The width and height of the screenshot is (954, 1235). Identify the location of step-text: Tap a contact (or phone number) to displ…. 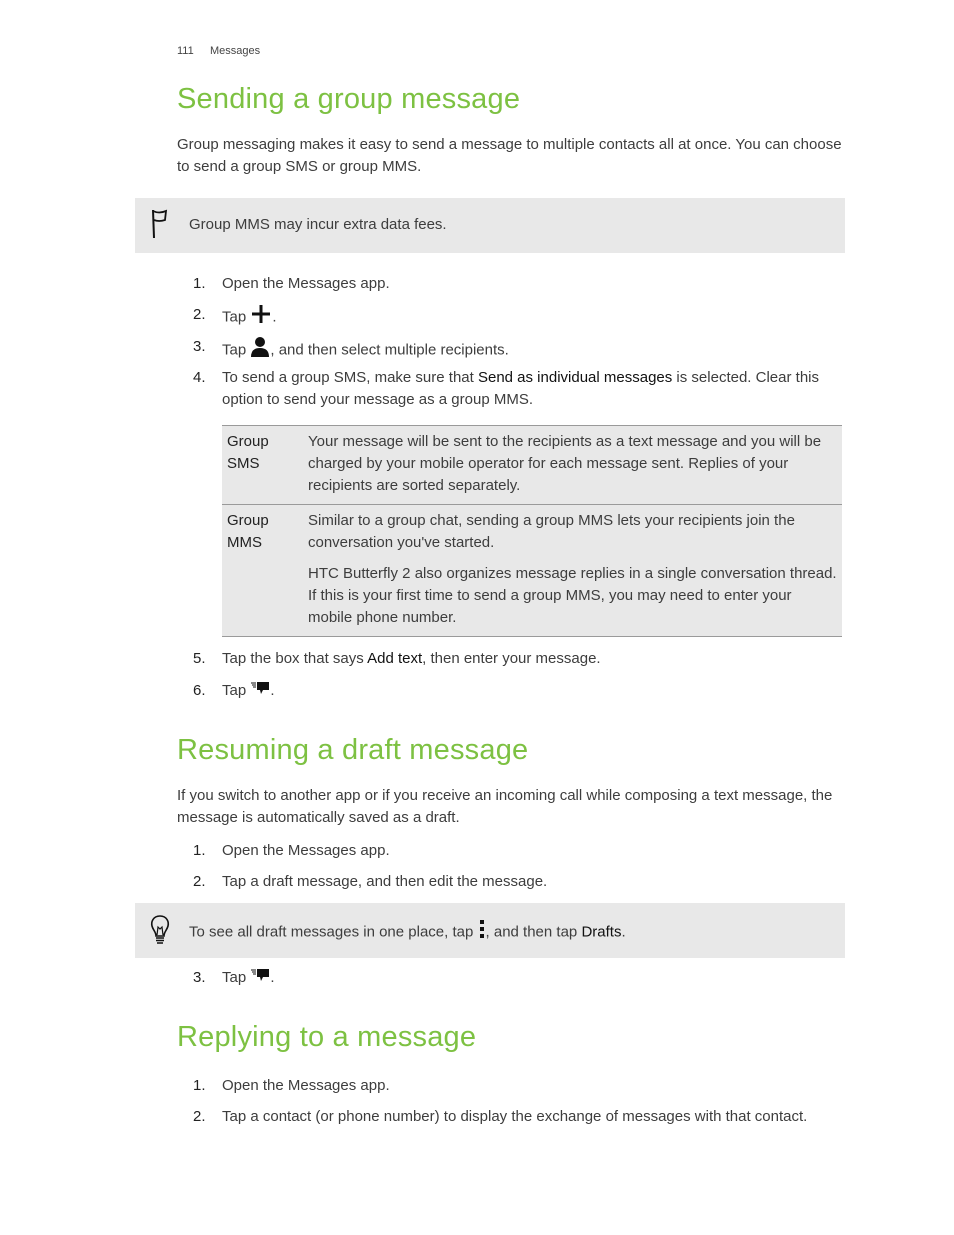
(515, 1116).